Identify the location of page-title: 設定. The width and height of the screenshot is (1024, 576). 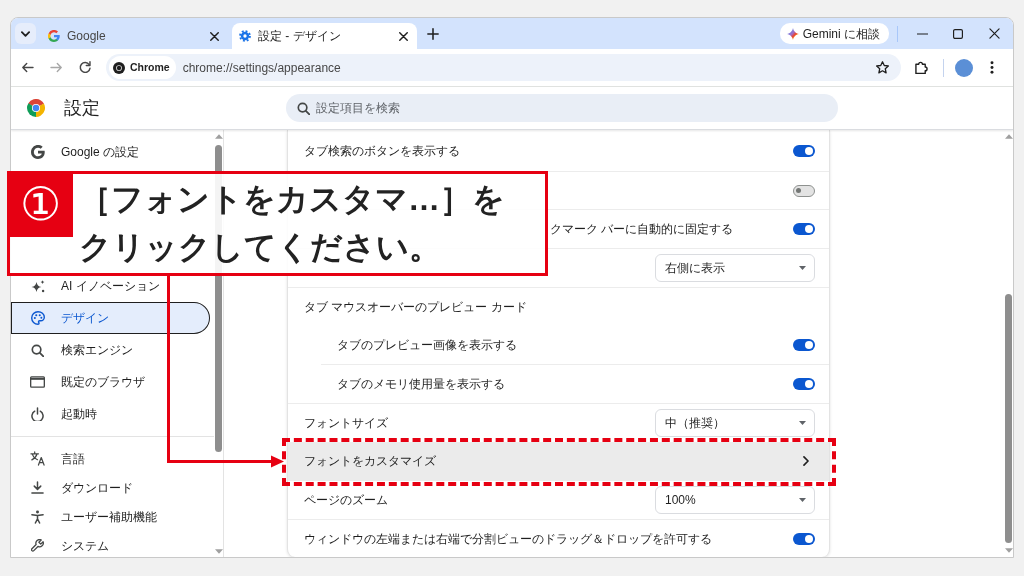
(82, 108).